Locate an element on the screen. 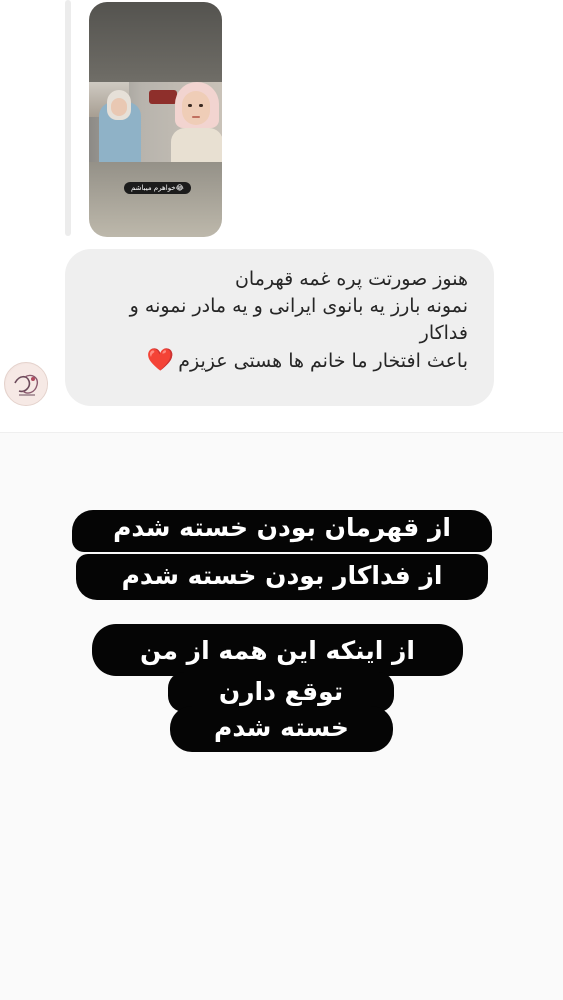 The width and height of the screenshot is (563, 1000). girl-mouth is located at coordinates (196, 117).